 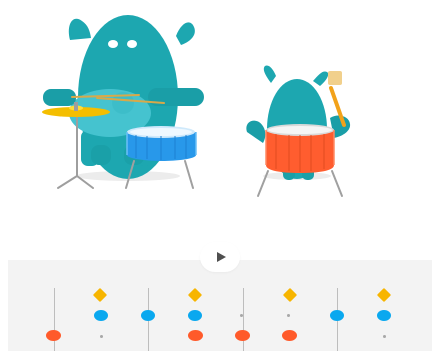 I want to click on play-button, so click(x=220, y=257).